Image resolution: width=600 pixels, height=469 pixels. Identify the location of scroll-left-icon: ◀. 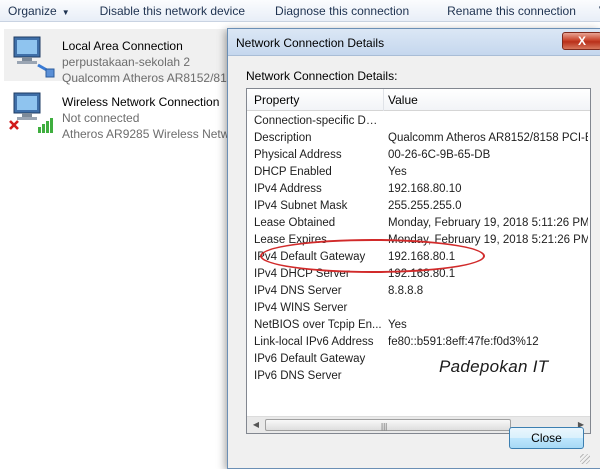
(256, 425).